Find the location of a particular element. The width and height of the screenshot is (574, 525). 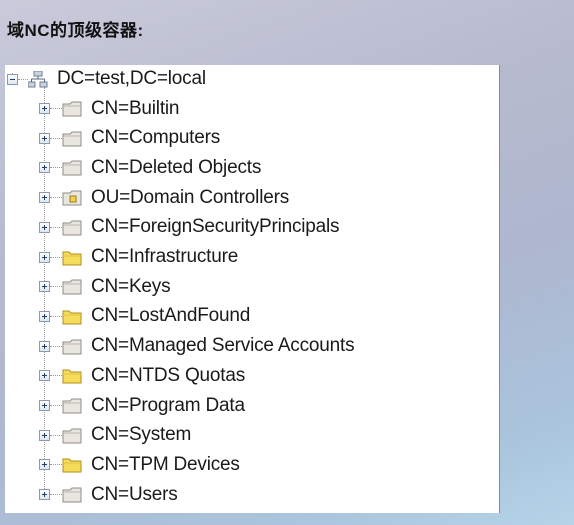

tree-node-item: CN=Keys is located at coordinates (105, 287).